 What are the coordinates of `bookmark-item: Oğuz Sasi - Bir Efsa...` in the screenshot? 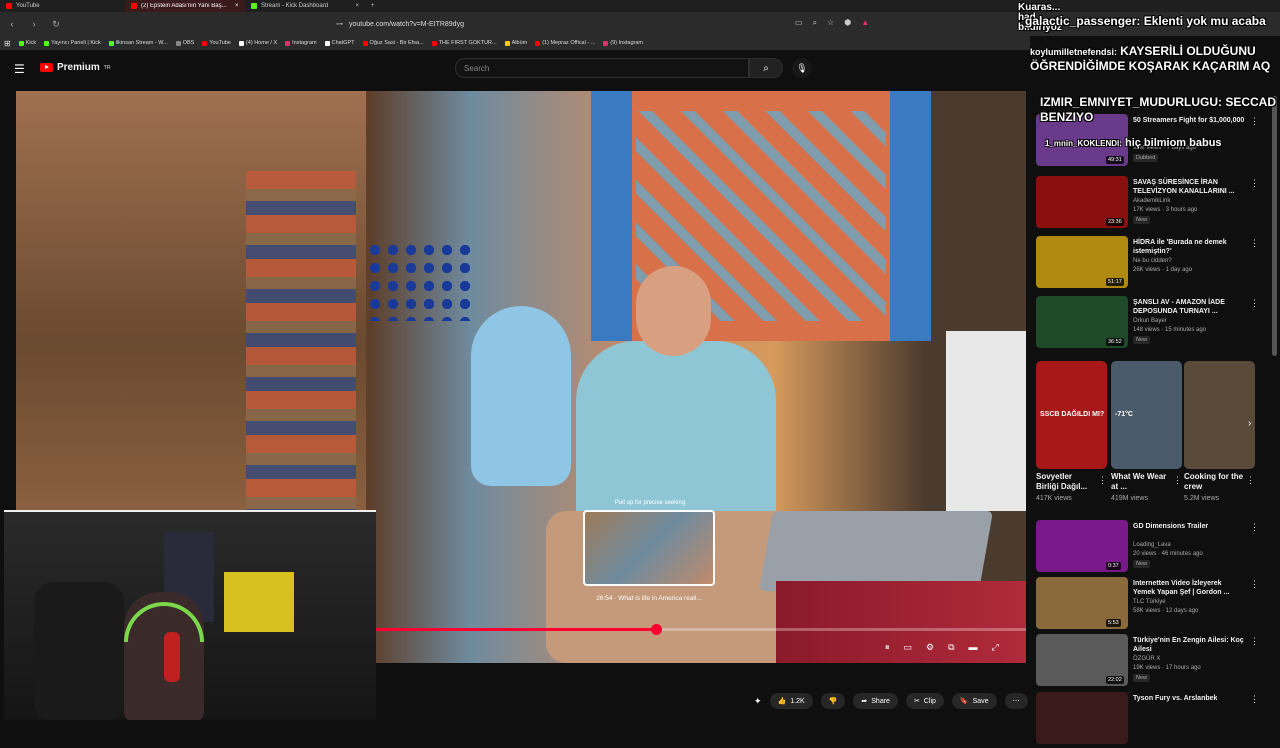 It's located at (393, 43).